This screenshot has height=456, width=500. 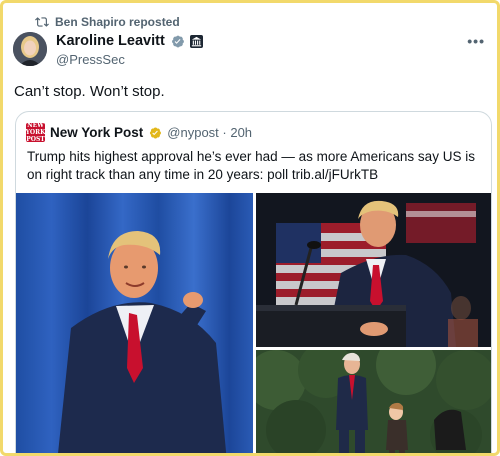 I want to click on repost-icon, so click(x=42, y=22).